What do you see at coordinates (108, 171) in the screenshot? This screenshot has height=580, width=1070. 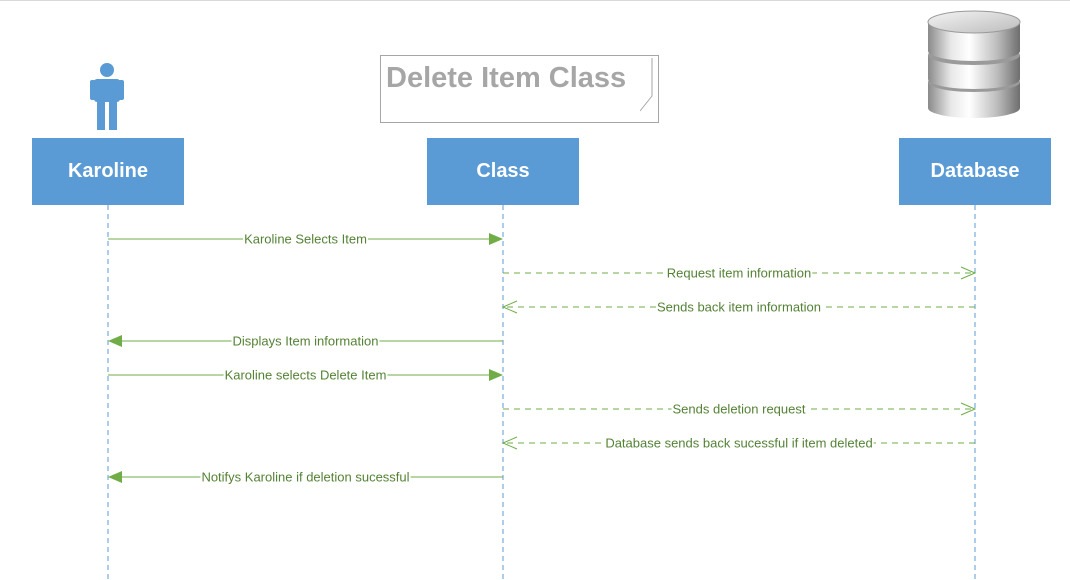 I see `participant-karoline: Karoline` at bounding box center [108, 171].